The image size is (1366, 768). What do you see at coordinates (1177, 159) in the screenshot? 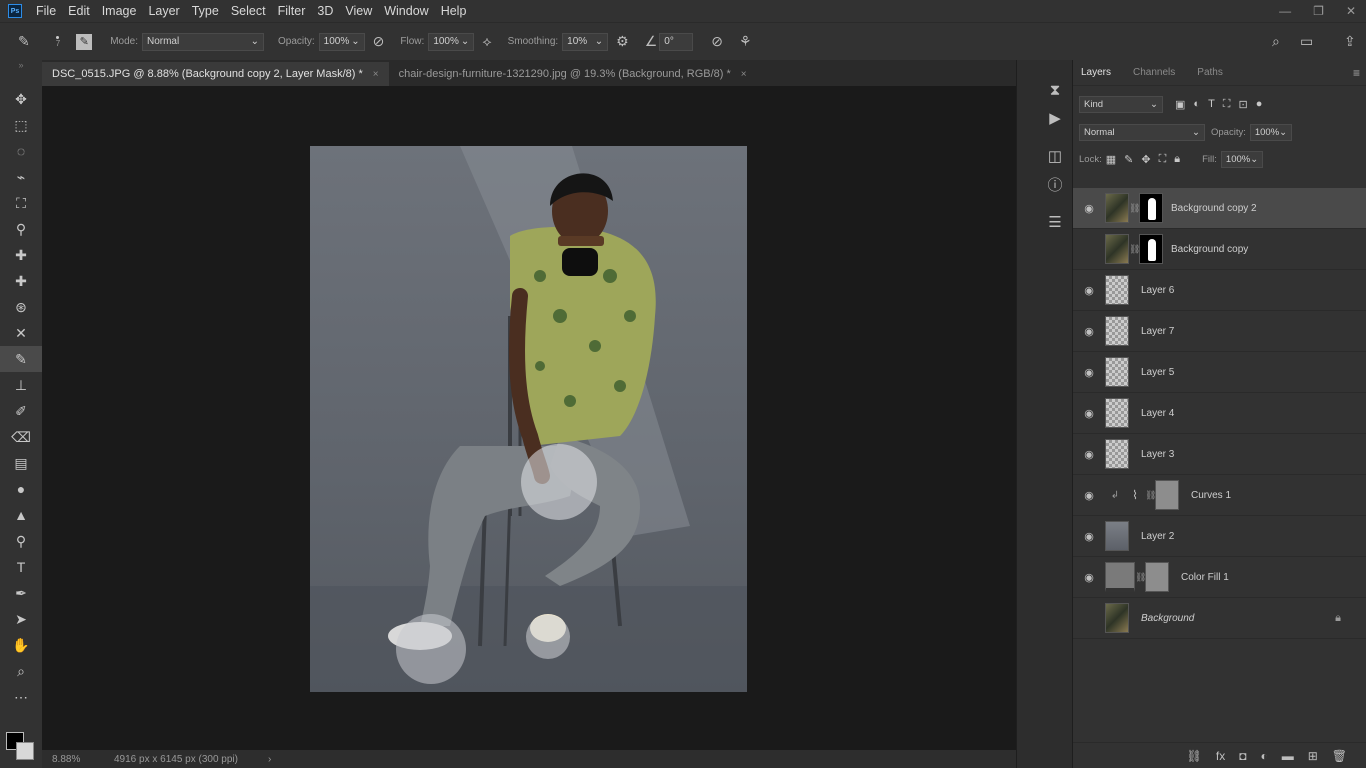
I see `lock-all-icon: 🔒︎` at bounding box center [1177, 159].